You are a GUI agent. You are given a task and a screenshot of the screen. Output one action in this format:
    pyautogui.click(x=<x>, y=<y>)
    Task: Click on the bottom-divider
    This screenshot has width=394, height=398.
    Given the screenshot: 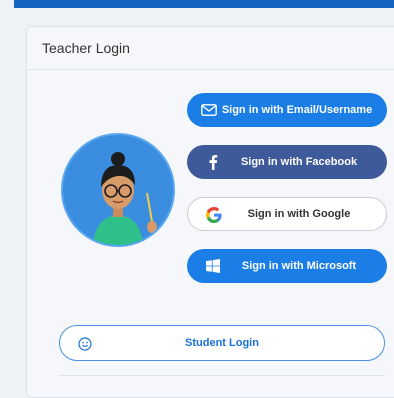 What is the action you would take?
    pyautogui.click(x=222, y=375)
    